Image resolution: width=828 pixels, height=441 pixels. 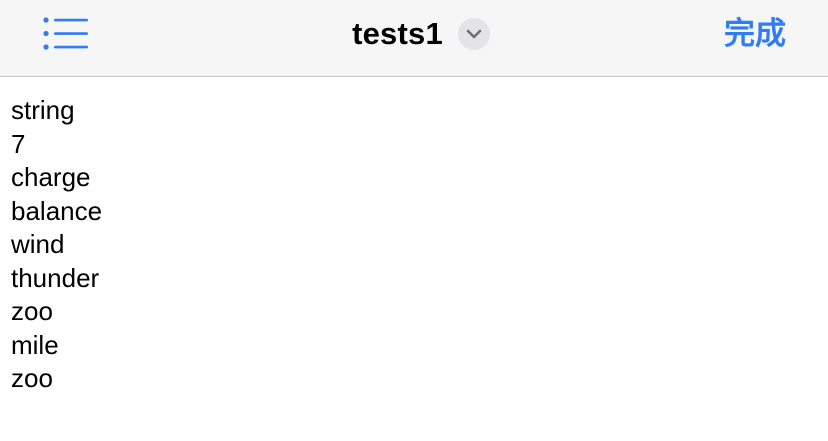 What do you see at coordinates (38, 244) in the screenshot?
I see `text-line: wind` at bounding box center [38, 244].